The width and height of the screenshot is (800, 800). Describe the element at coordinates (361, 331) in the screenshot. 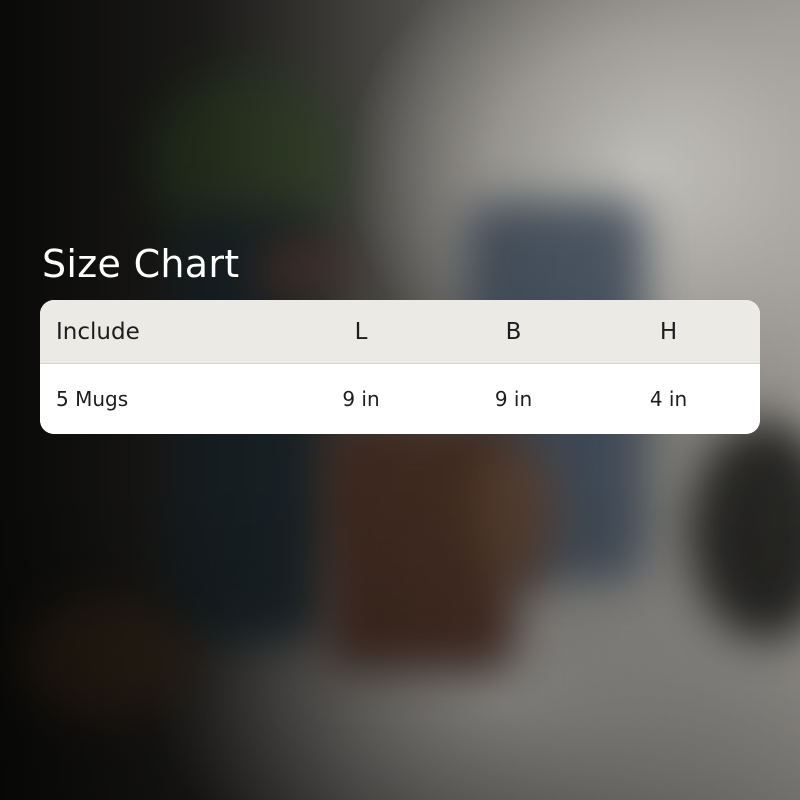

I see `header-length: L` at that location.